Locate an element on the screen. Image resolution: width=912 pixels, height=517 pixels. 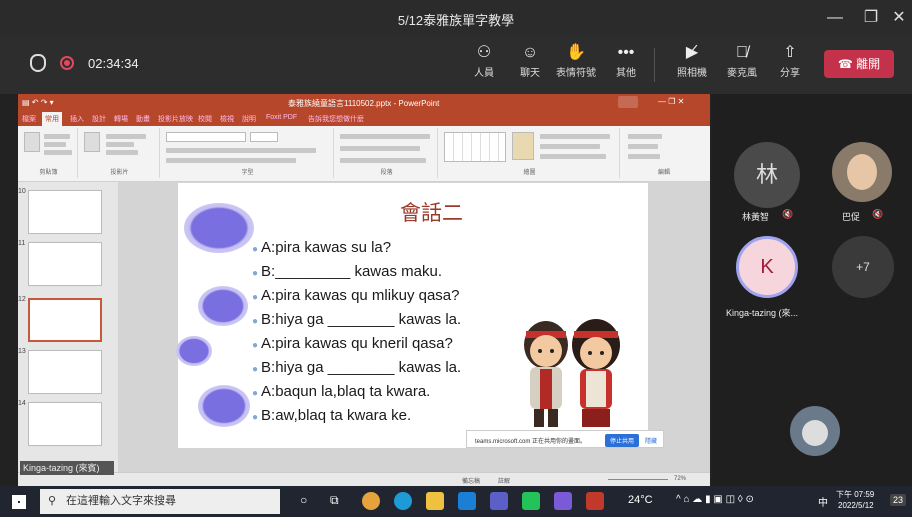
system-tray-icons: ^ ⌂ ☁ ▮ ▣ ◫ ◊ ⊙ is located at coordinates (715, 499).